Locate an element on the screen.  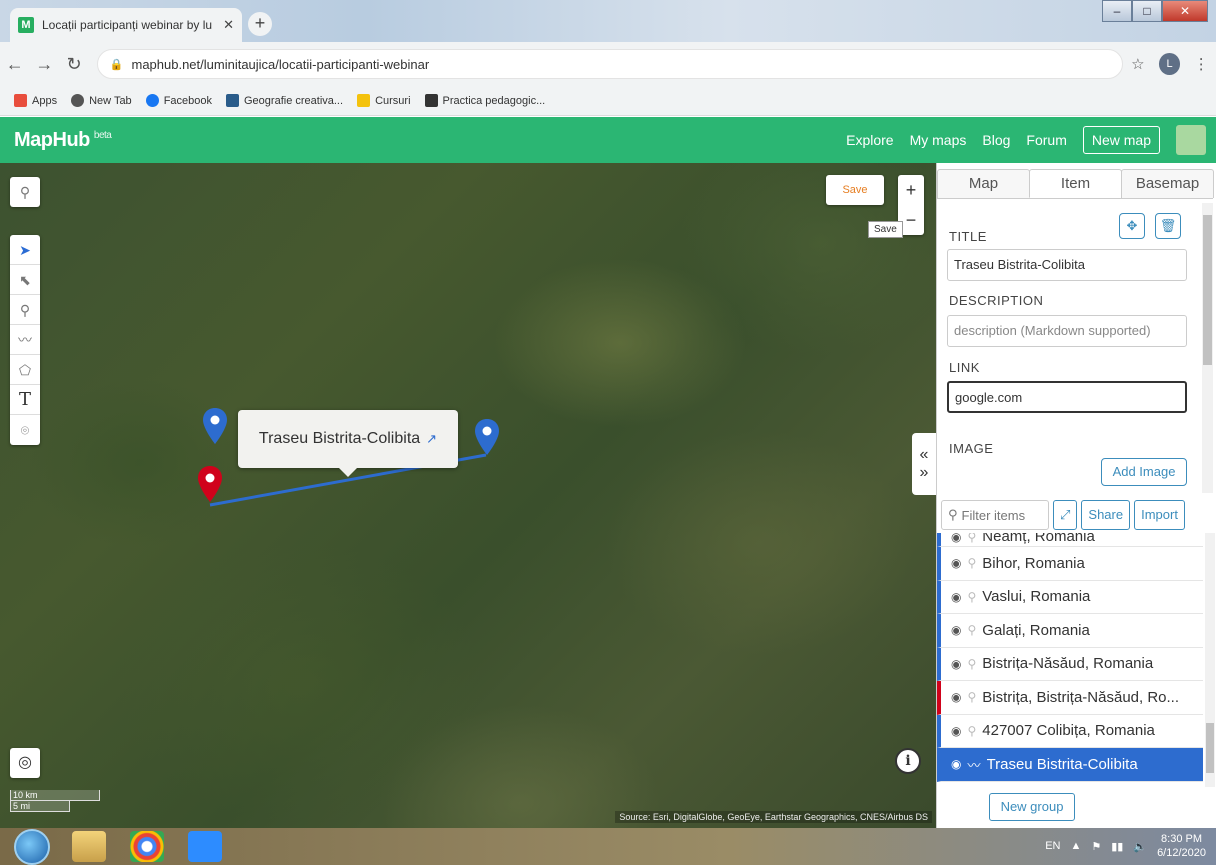
list-item: ◉ ⚲ Bistrița-Năsăud, Romania is located at coordinates (1070, 664).